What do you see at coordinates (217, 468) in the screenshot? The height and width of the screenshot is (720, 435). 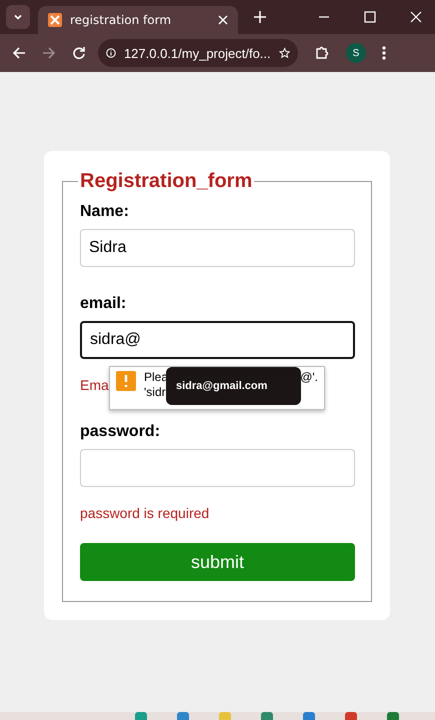 I see `input-field` at bounding box center [217, 468].